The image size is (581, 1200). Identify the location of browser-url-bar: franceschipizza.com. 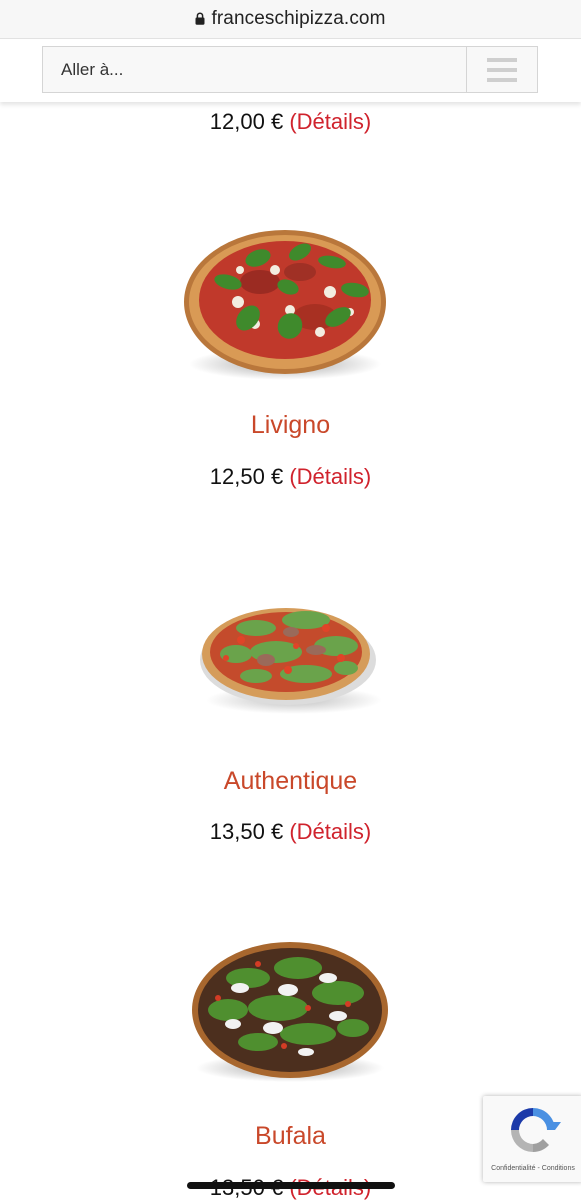
(290, 19).